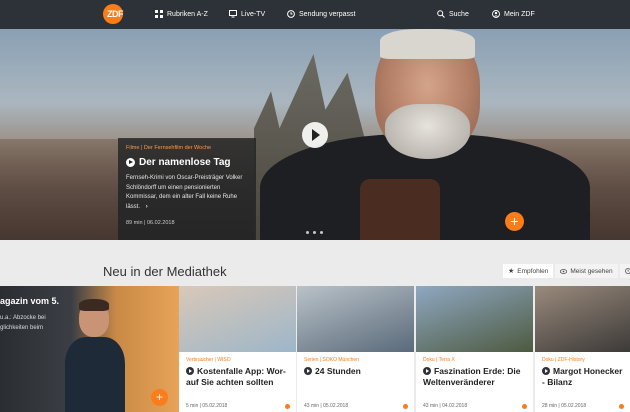 This screenshot has height=412, width=630. Describe the element at coordinates (441, 14) in the screenshot. I see `search-icon` at that location.